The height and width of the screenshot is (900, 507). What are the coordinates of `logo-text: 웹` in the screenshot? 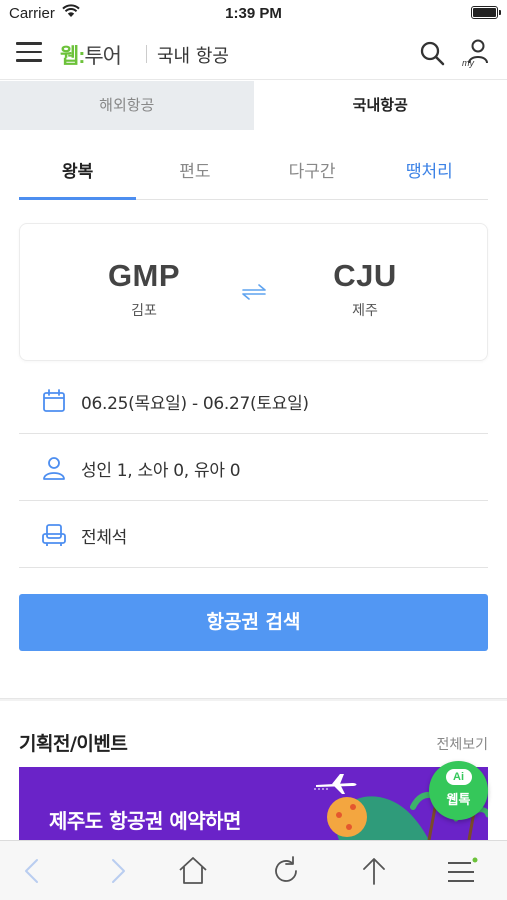 It's located at (69, 56).